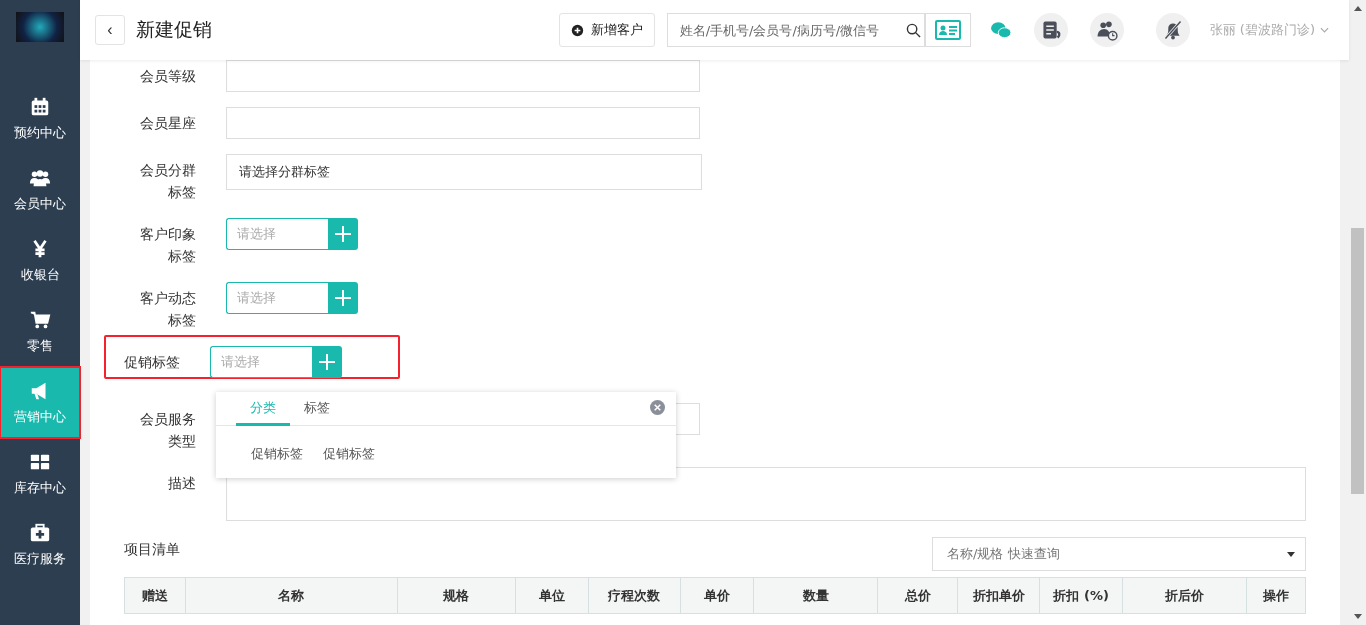 The width and height of the screenshot is (1366, 625). What do you see at coordinates (716, 595) in the screenshot?
I see `column-header: 单价` at bounding box center [716, 595].